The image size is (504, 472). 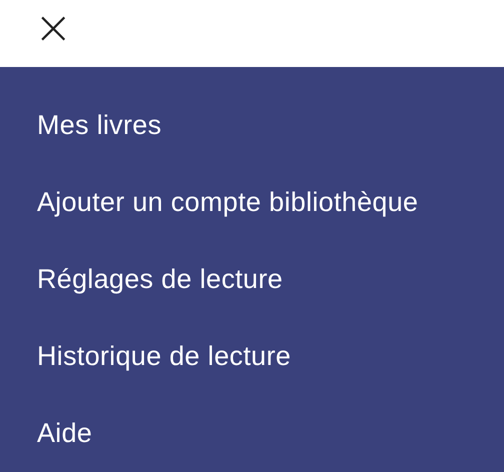 I want to click on menu-item: Aide, so click(x=46, y=433).